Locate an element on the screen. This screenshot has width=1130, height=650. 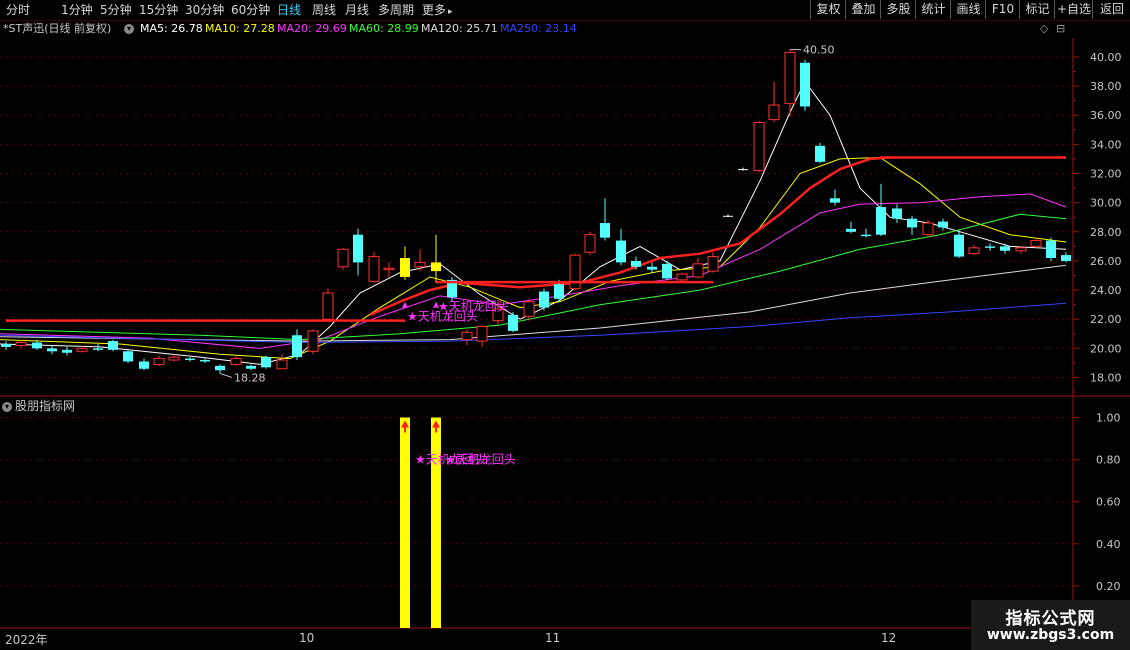
date-label-oct: 10 is located at coordinates (307, 638).